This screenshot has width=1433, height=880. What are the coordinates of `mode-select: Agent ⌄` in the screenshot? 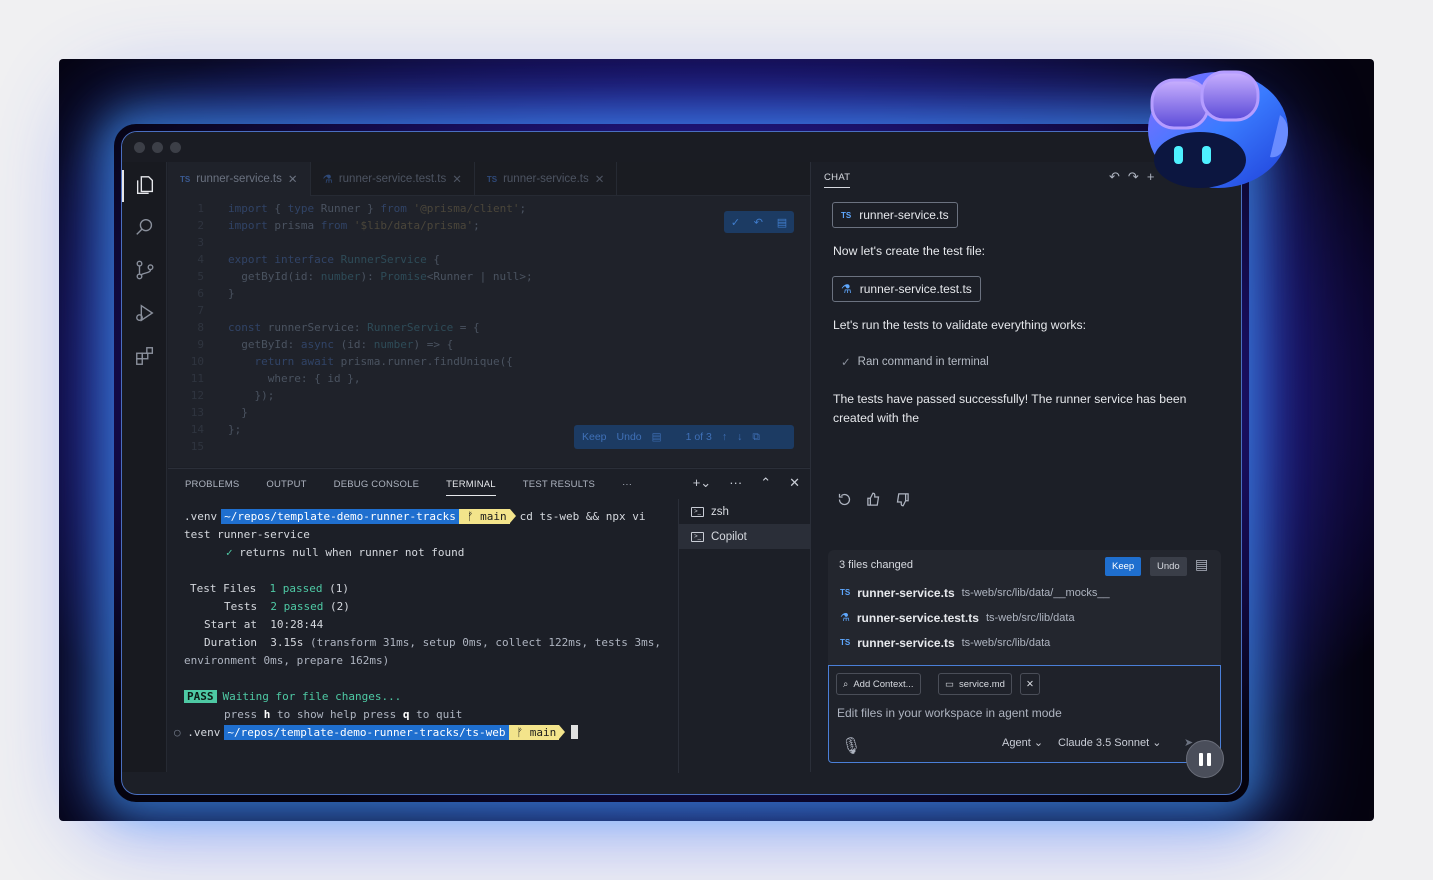 It's located at (1022, 742).